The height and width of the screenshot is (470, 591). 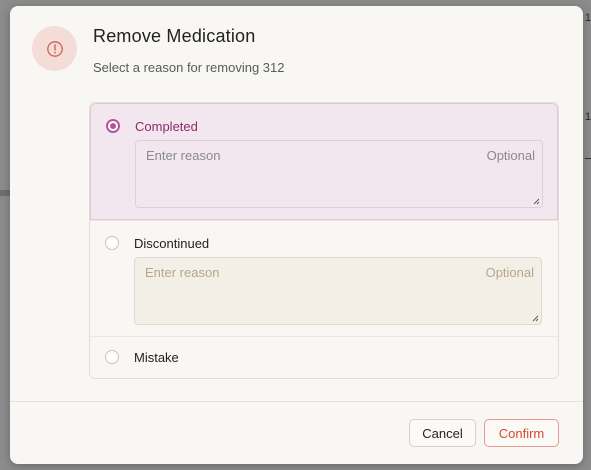 I want to click on radio-completed, so click(x=113, y=126).